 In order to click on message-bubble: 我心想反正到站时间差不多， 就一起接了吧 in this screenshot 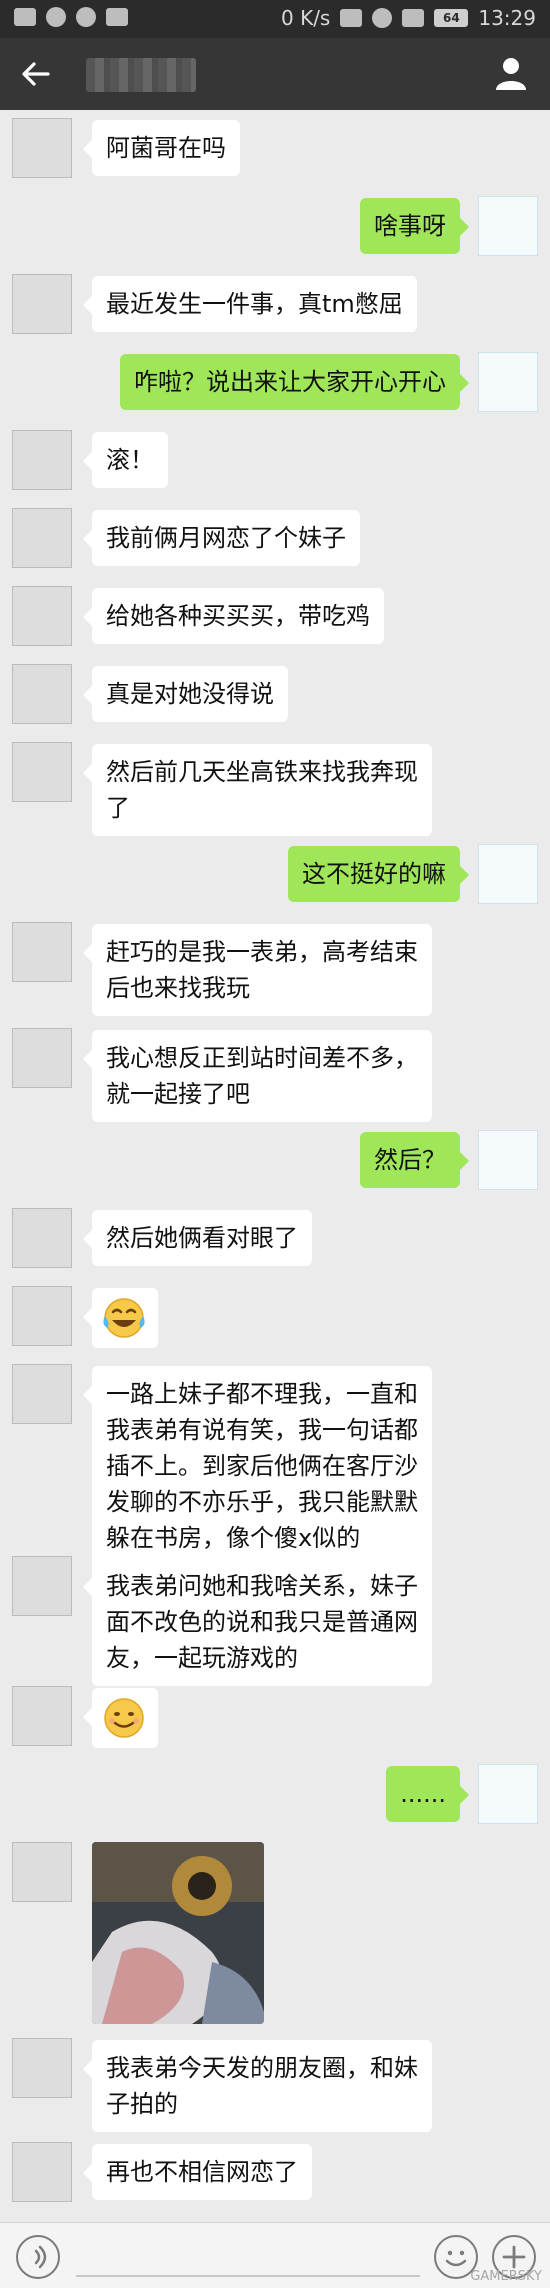, I will do `click(257, 1076)`.